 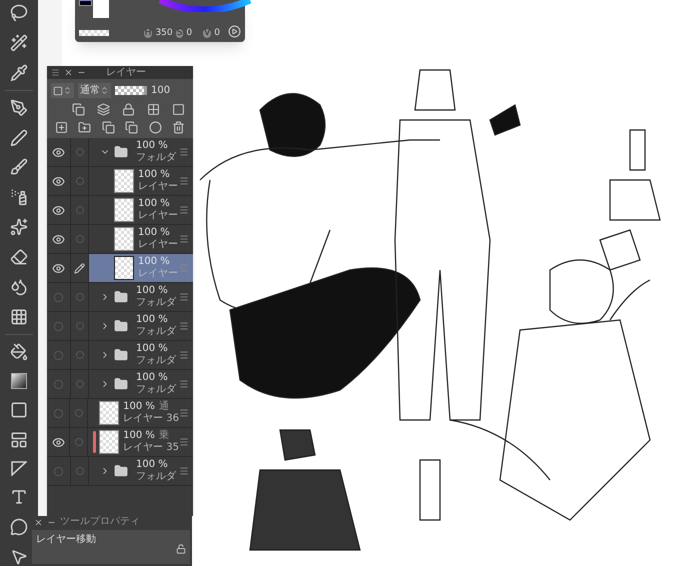 I want to click on lock-transparency-icon, so click(x=153, y=109).